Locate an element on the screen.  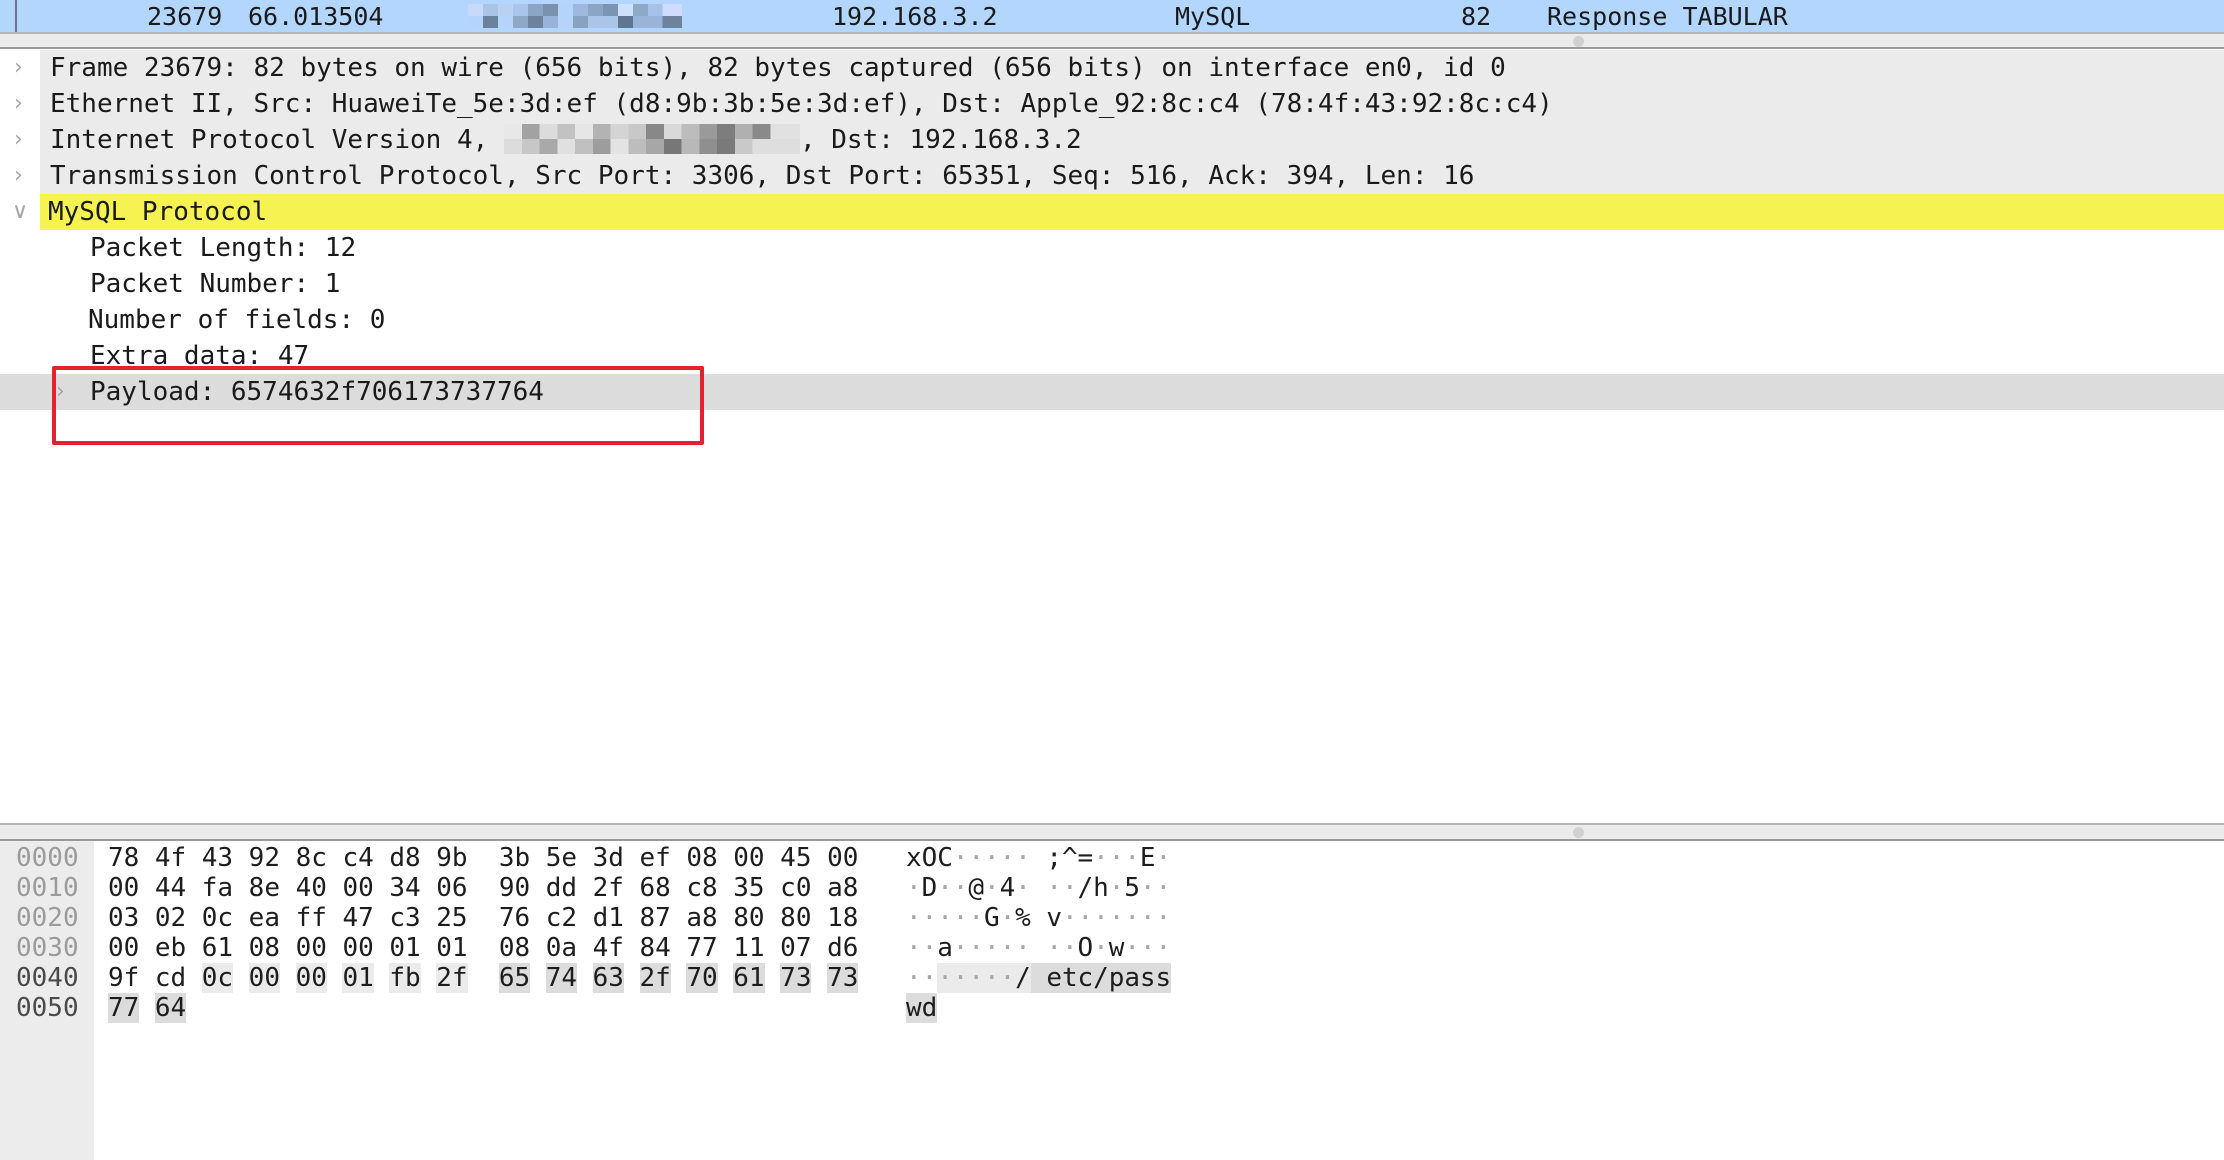
tree-row-number-of-fields: Number of fields: 0 is located at coordinates (1112, 320).